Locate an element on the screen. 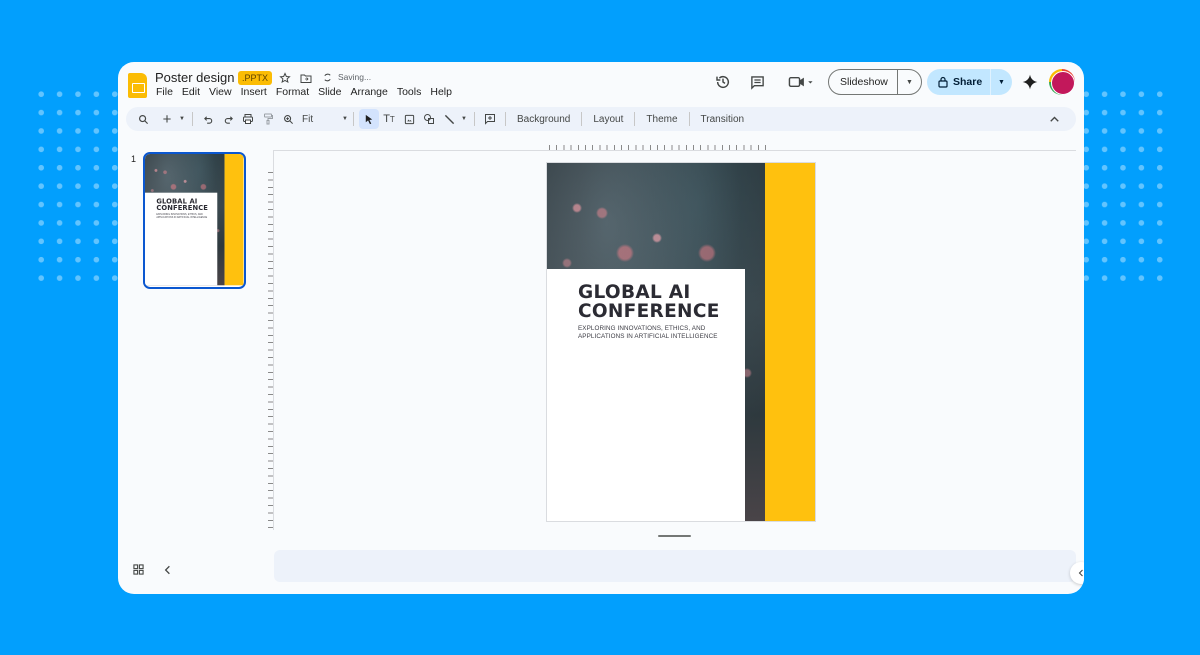 The image size is (1200, 655). poster-headline: GLOBAL AI CONFERENCE is located at coordinates (649, 302).